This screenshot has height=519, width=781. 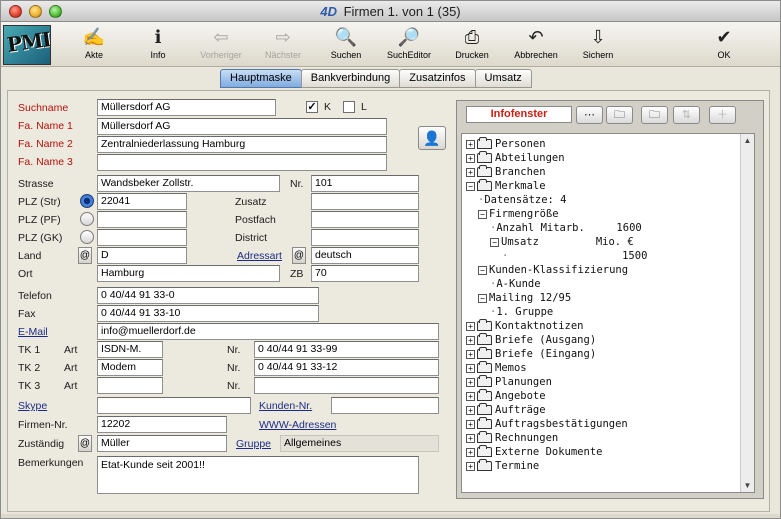 I want to click on folder-icon: 🗀, so click(x=654, y=115).